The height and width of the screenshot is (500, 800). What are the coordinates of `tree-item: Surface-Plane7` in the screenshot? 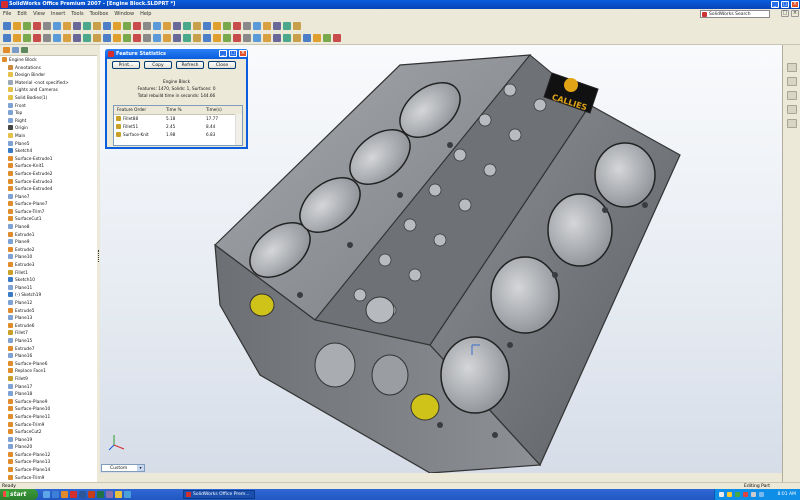 It's located at (48, 205).